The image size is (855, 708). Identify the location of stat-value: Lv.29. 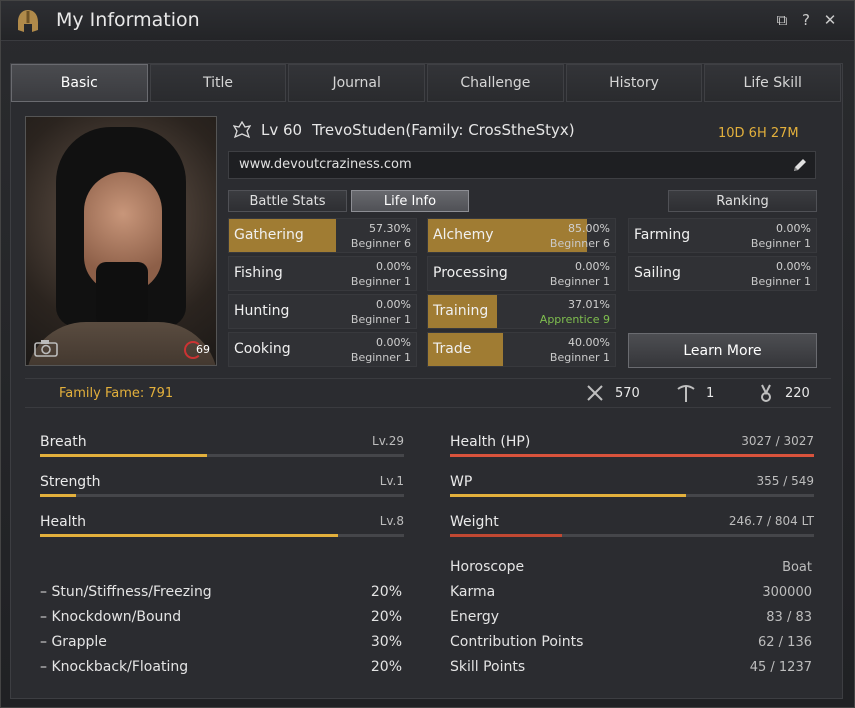
(388, 441).